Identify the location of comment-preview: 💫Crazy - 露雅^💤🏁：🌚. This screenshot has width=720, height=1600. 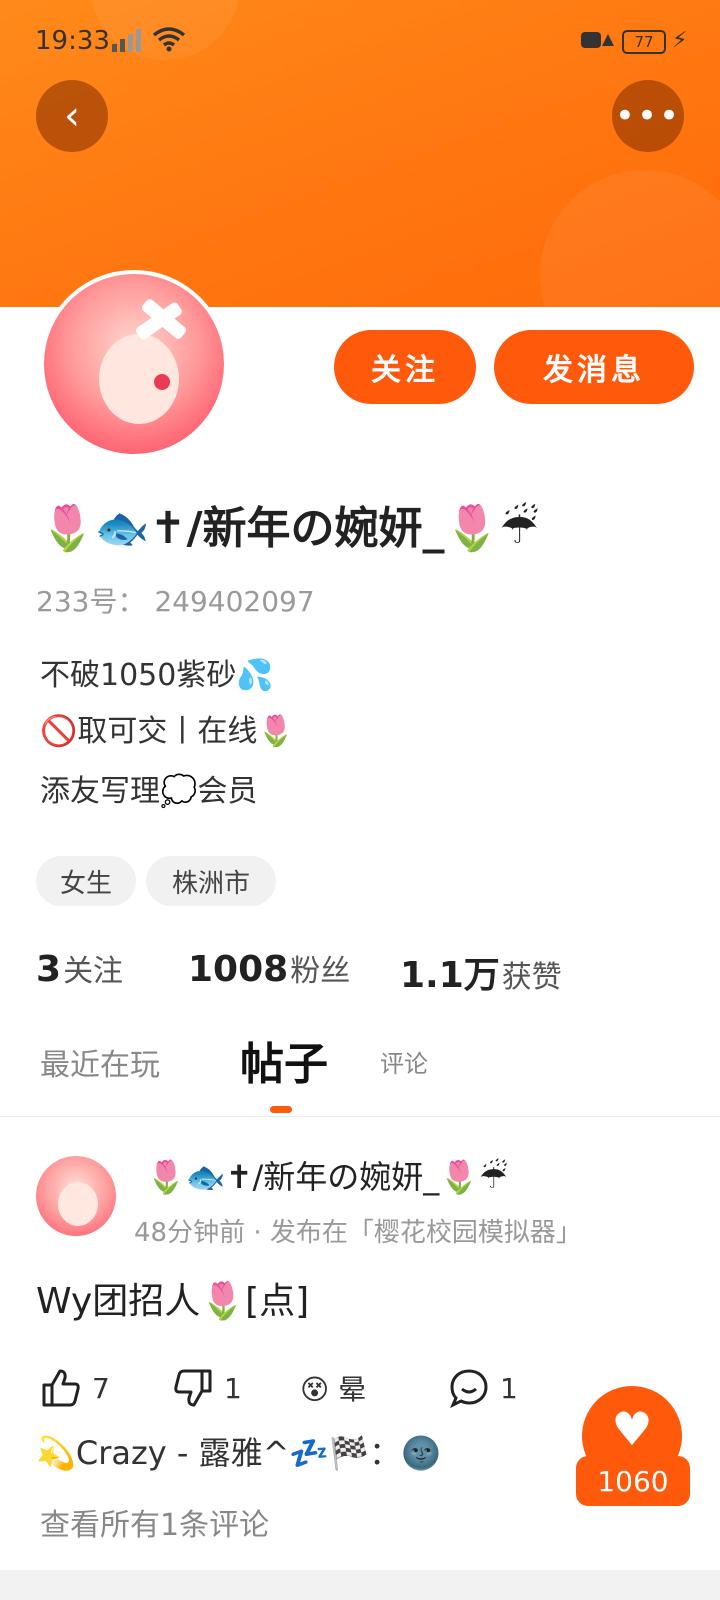
(238, 1451).